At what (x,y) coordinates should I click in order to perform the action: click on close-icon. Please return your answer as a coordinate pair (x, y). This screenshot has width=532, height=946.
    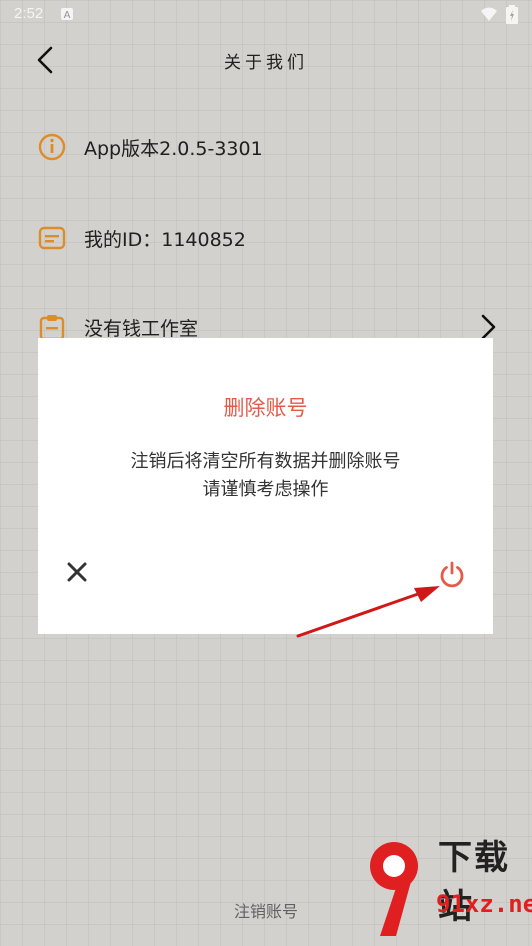
    Looking at the image, I should click on (77, 572).